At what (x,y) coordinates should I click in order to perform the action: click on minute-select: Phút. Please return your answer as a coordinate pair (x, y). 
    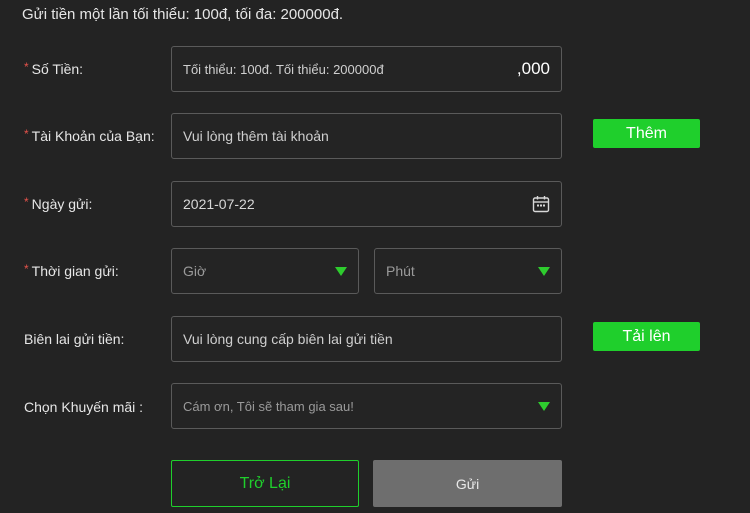
    Looking at the image, I should click on (468, 271).